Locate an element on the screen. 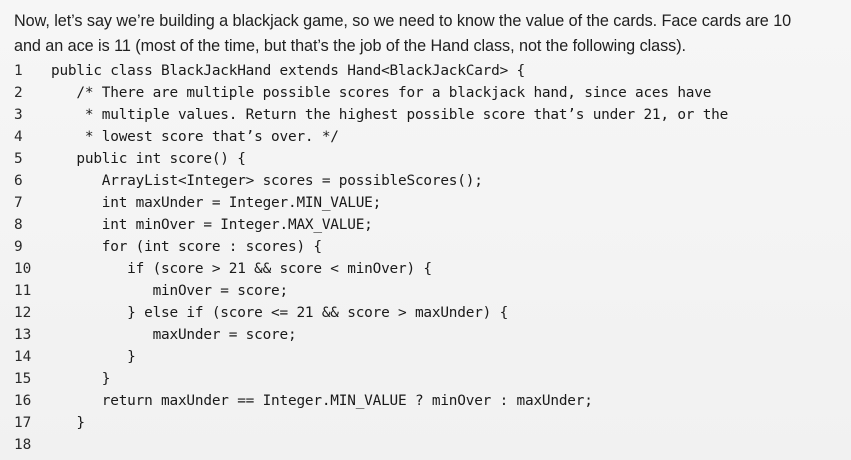  line-number: 7 is located at coordinates (18, 203).